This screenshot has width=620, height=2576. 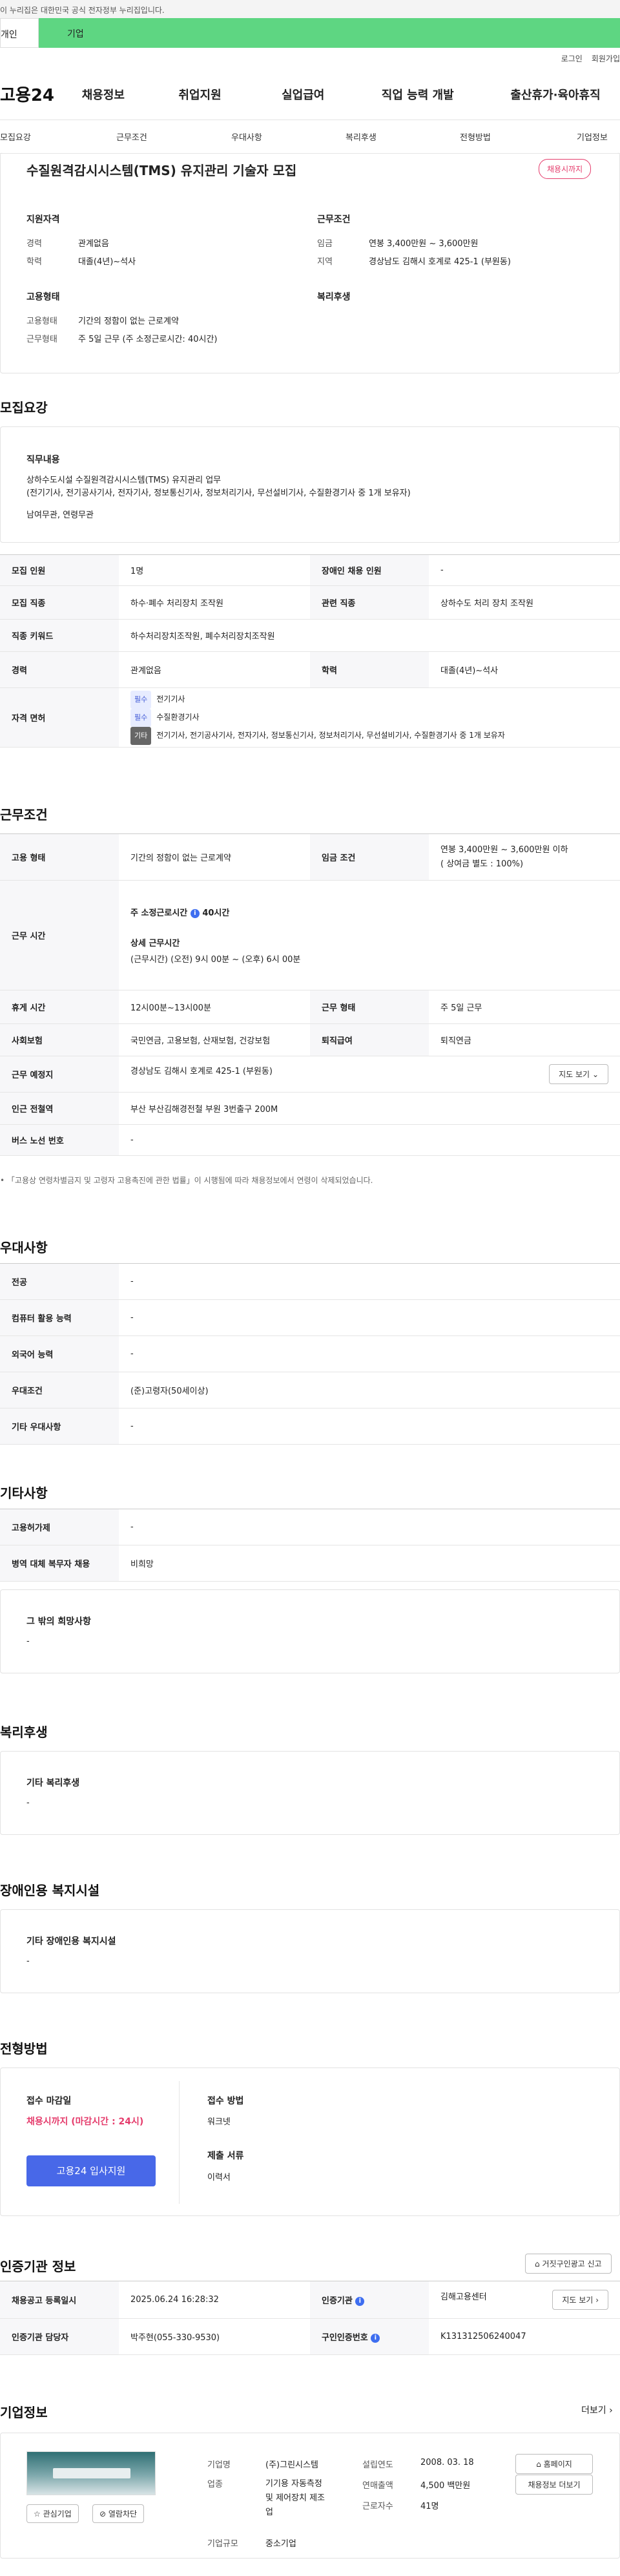 I want to click on reg-value: 2025.06.24 16:28:32, so click(x=214, y=2300).